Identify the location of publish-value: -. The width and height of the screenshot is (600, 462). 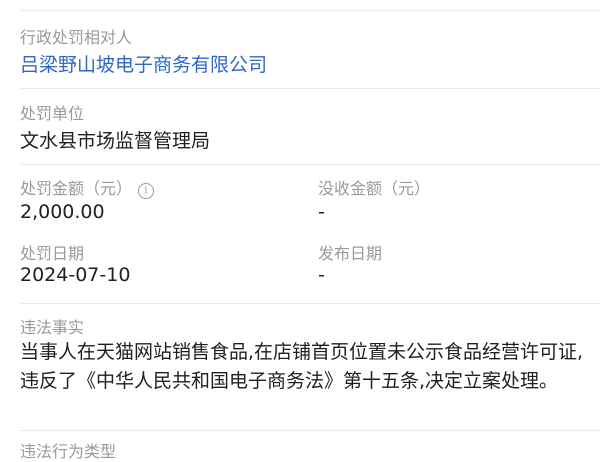
(321, 275).